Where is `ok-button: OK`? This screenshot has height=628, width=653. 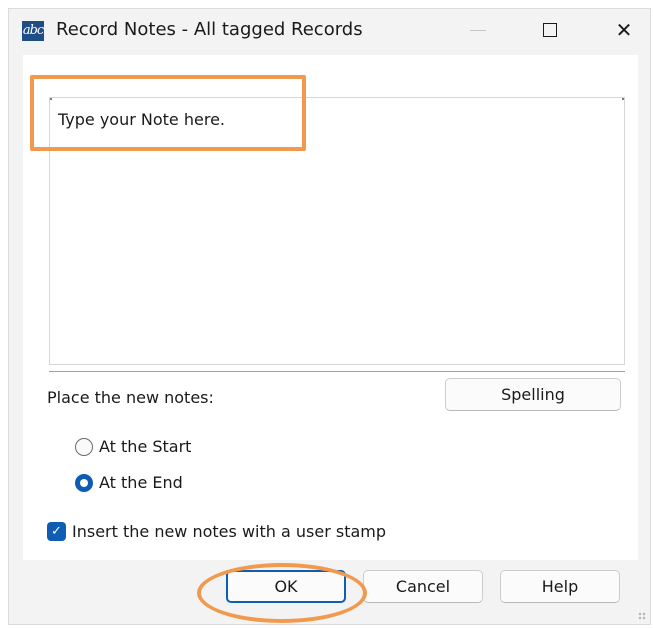
ok-button: OK is located at coordinates (286, 586).